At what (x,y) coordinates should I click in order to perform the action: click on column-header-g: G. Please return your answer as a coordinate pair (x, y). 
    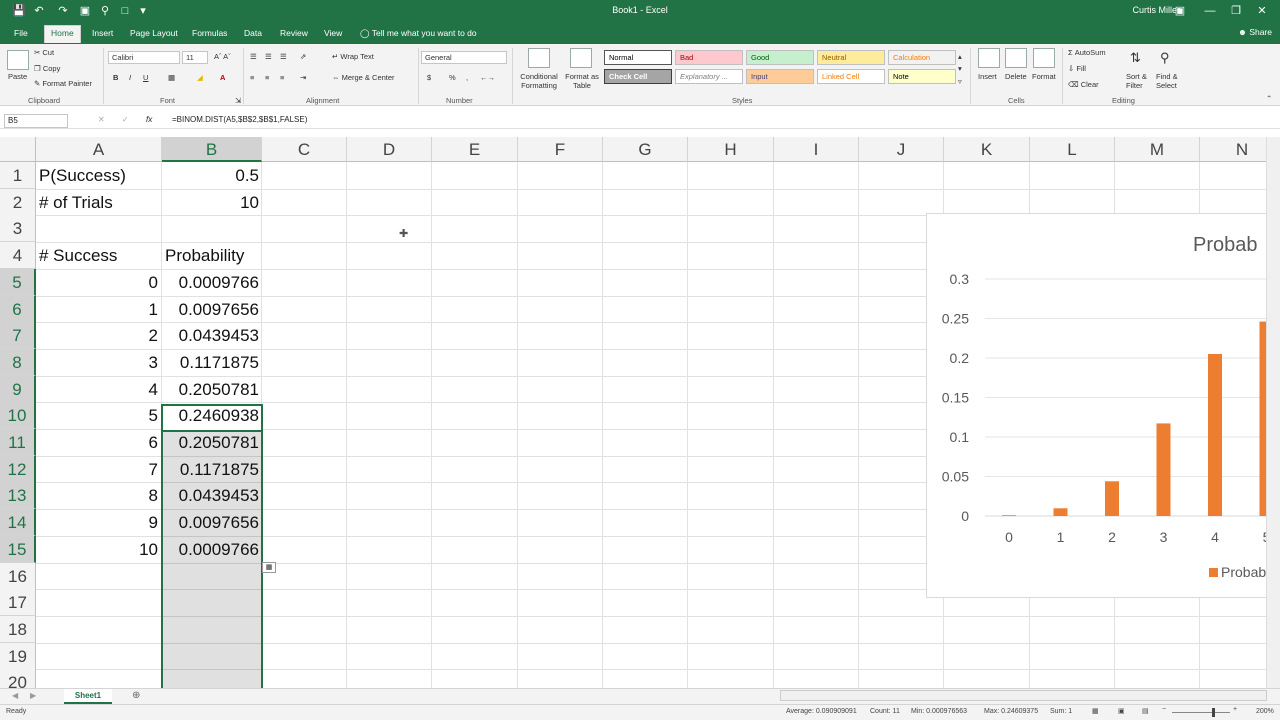
    Looking at the image, I should click on (645, 149).